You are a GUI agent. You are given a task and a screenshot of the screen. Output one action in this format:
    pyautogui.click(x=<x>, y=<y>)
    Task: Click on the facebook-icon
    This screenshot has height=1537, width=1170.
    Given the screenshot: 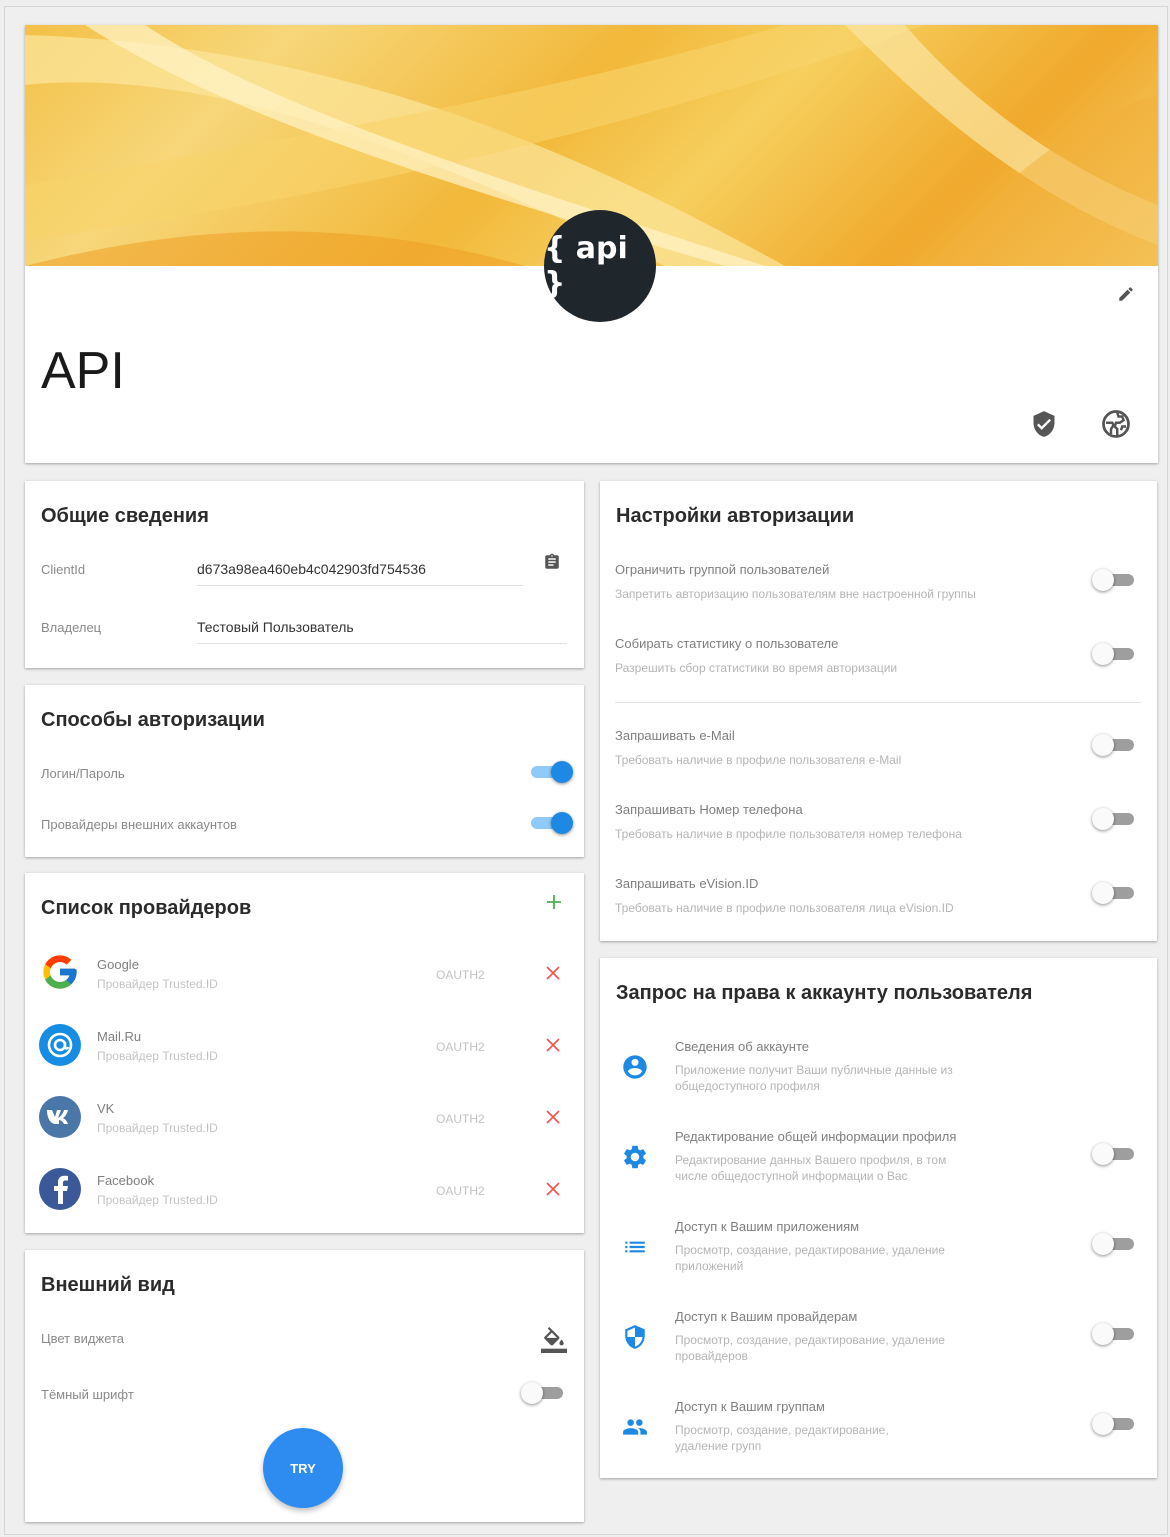 What is the action you would take?
    pyautogui.click(x=60, y=1189)
    